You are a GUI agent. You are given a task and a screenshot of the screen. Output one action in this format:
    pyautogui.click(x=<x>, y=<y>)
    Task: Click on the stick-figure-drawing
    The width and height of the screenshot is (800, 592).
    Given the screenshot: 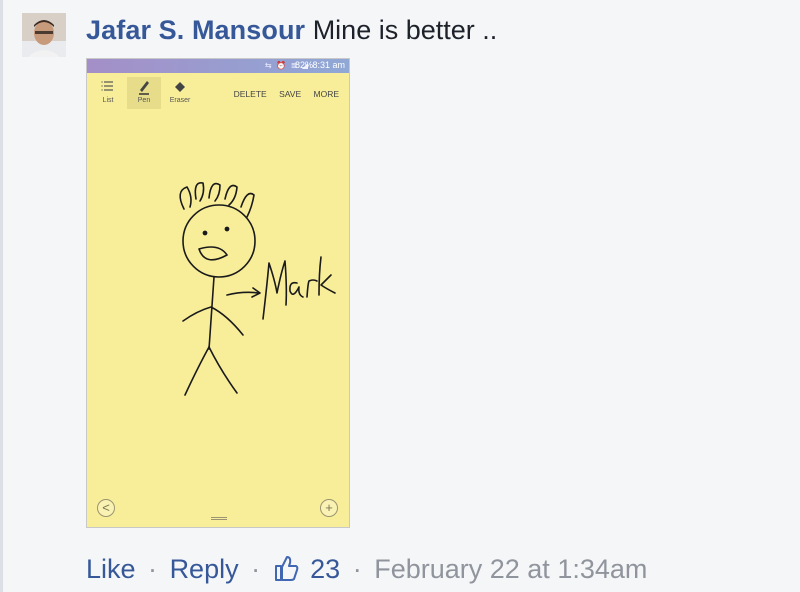 What is the action you would take?
    pyautogui.click(x=257, y=289)
    